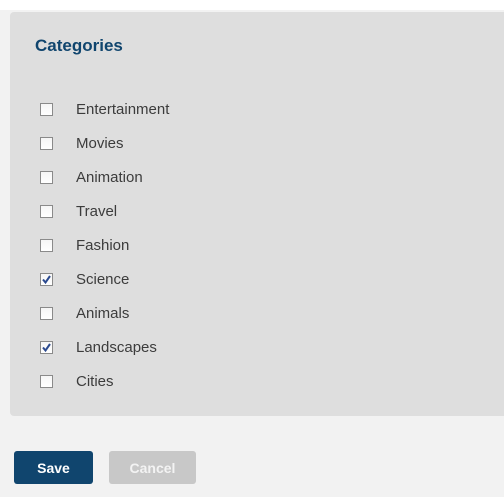 This screenshot has height=497, width=504. Describe the element at coordinates (252, 5) in the screenshot. I see `top-strip` at that location.